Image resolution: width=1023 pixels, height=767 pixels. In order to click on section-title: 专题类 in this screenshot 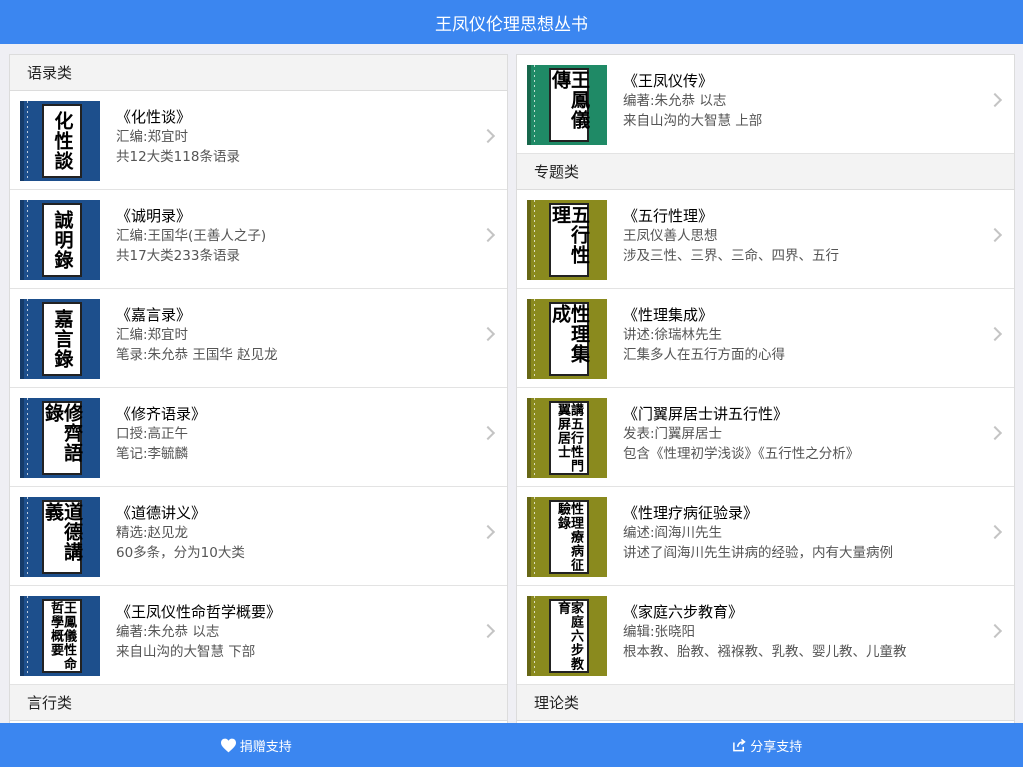, I will do `click(557, 172)`.